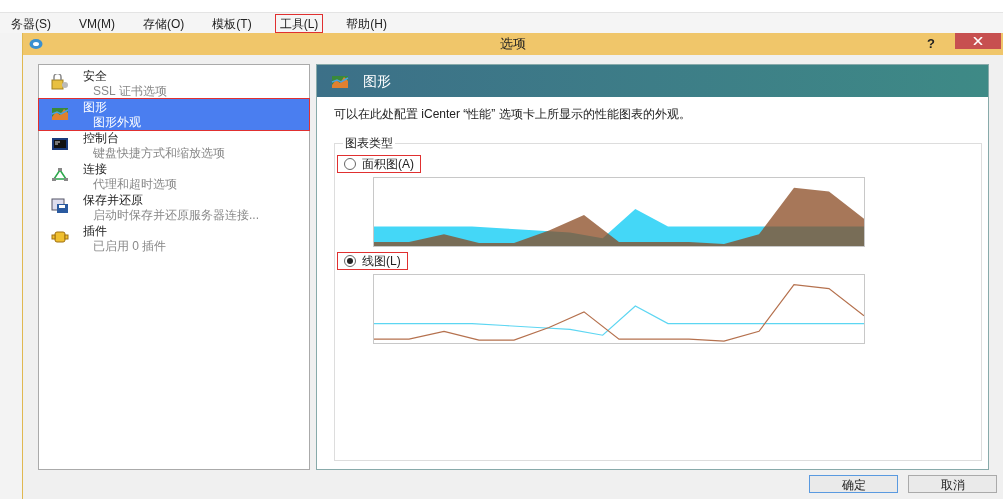 The width and height of the screenshot is (1003, 499). What do you see at coordinates (36, 44) in the screenshot?
I see `app-icon` at bounding box center [36, 44].